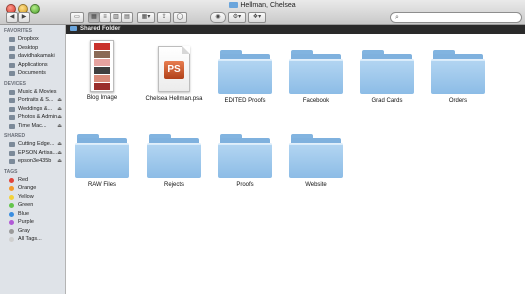 This screenshot has width=525, height=294. I want to click on sidebar-item-gray: Gray, so click(32, 231).